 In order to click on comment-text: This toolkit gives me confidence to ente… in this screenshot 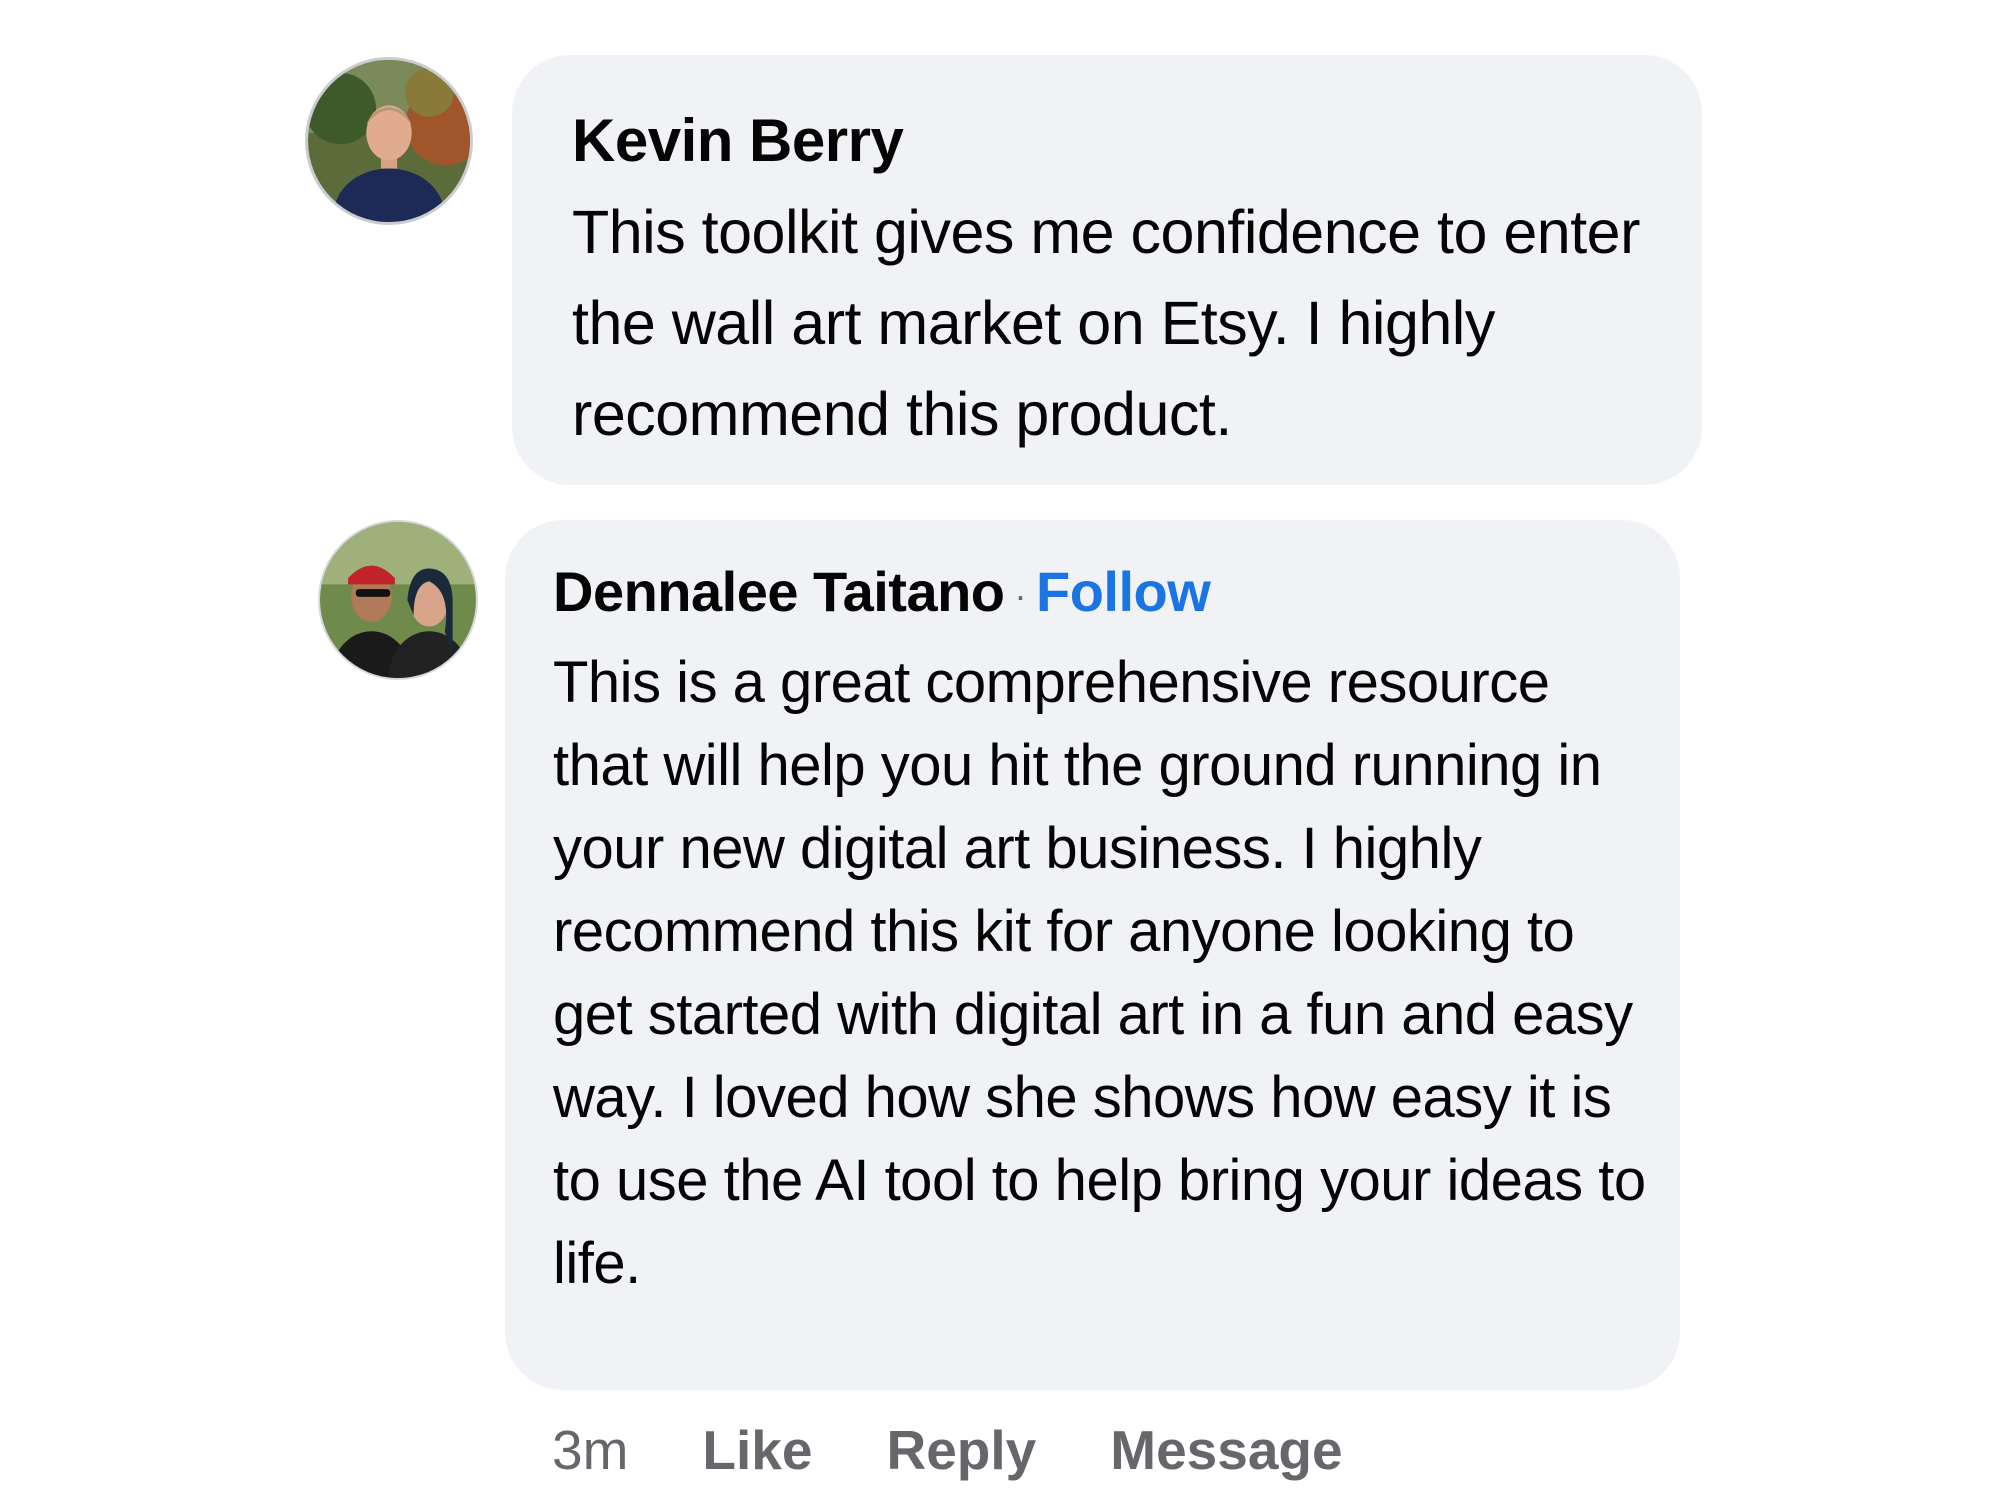, I will do `click(1106, 323)`.